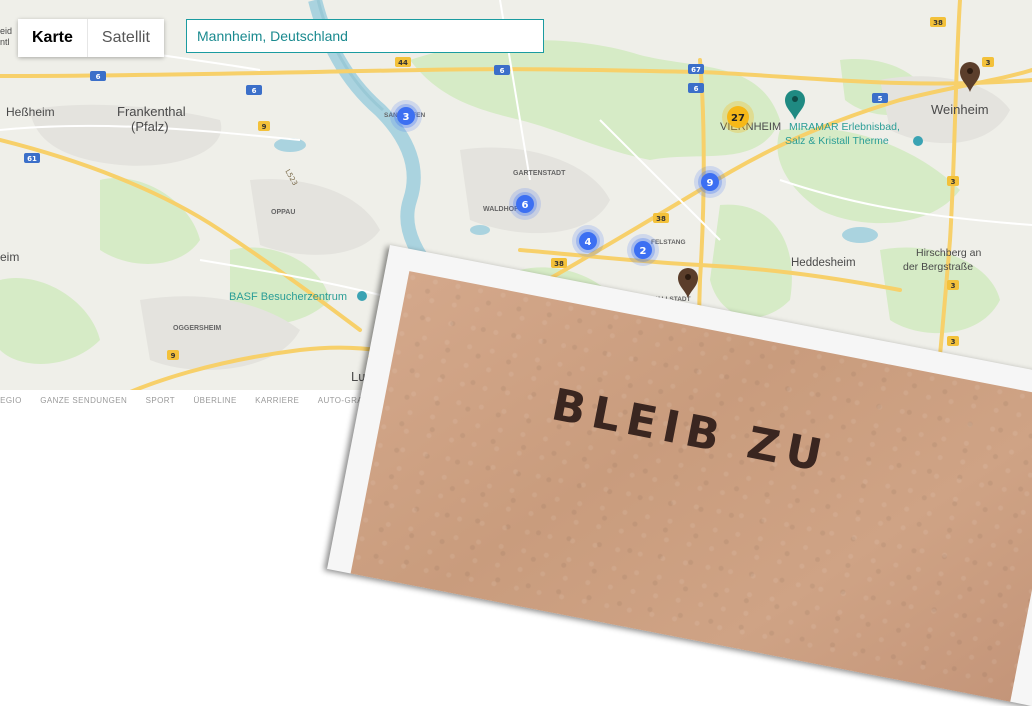 This screenshot has height=706, width=1032. What do you see at coordinates (277, 400) in the screenshot?
I see `nav-item: KARRIERE` at bounding box center [277, 400].